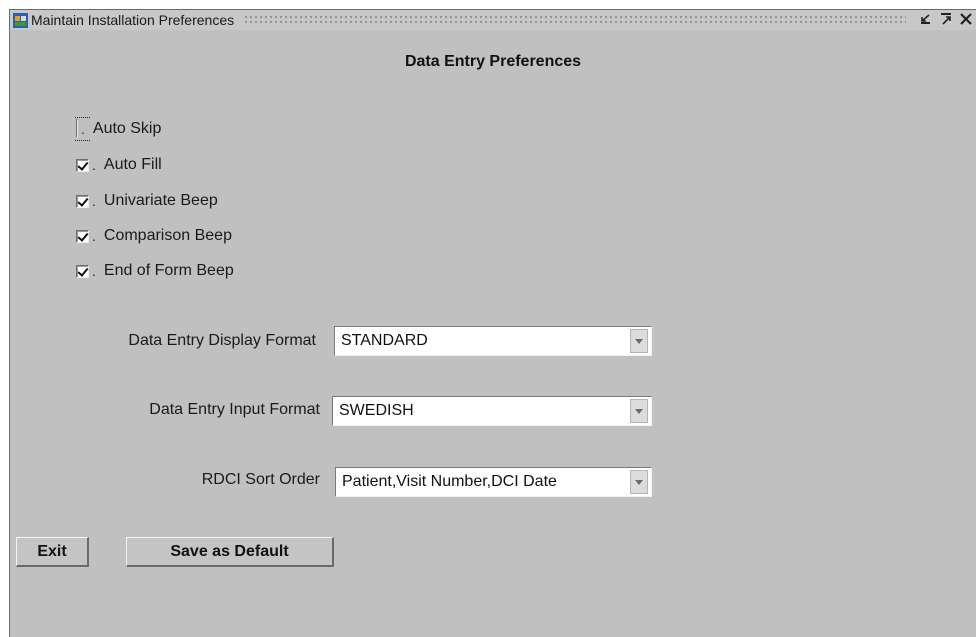 The image size is (976, 637). What do you see at coordinates (77, 128) in the screenshot?
I see `auto-skip-checkbox` at bounding box center [77, 128].